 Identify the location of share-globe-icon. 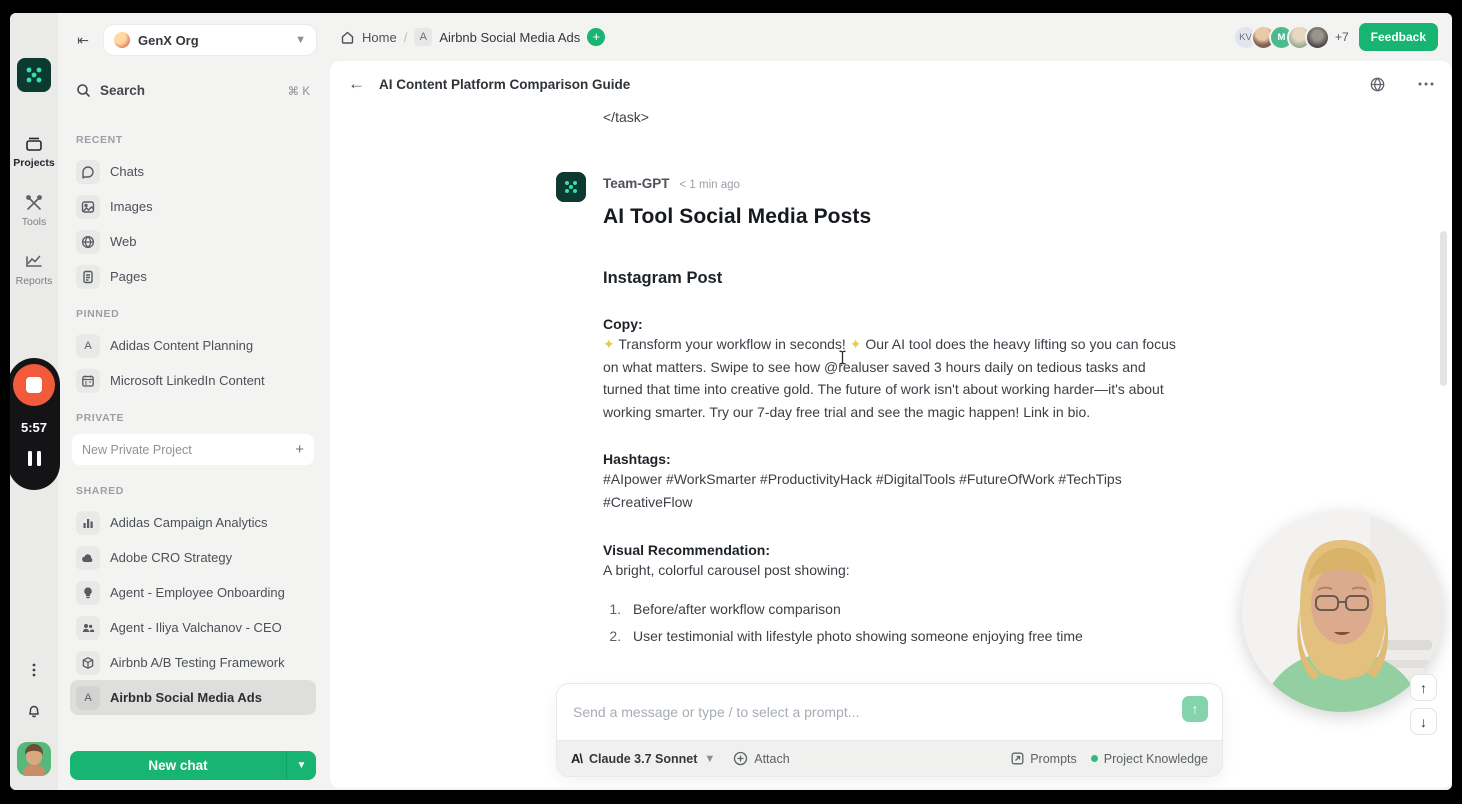
(1377, 84).